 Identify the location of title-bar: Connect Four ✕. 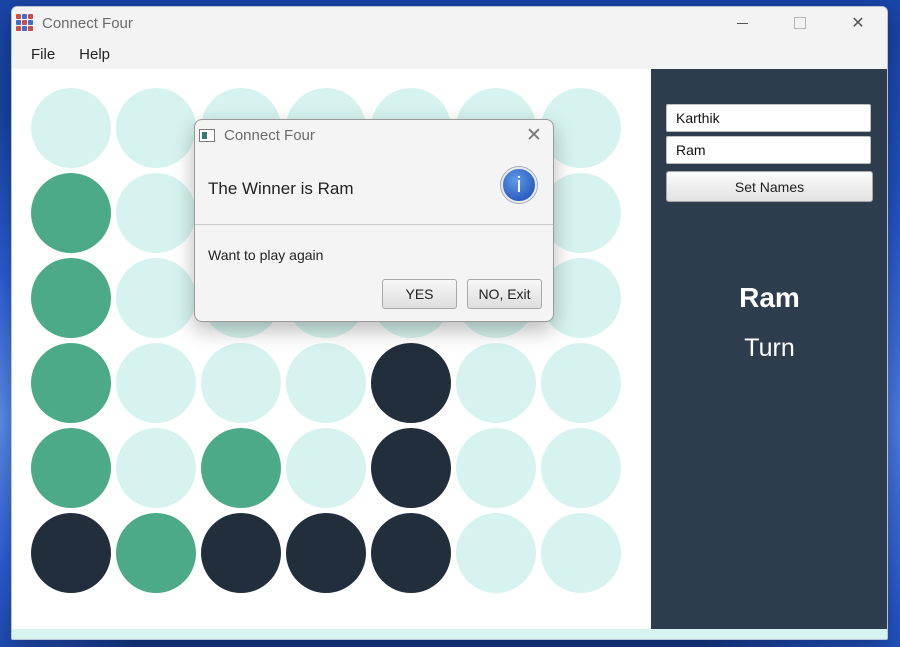
(449, 23).